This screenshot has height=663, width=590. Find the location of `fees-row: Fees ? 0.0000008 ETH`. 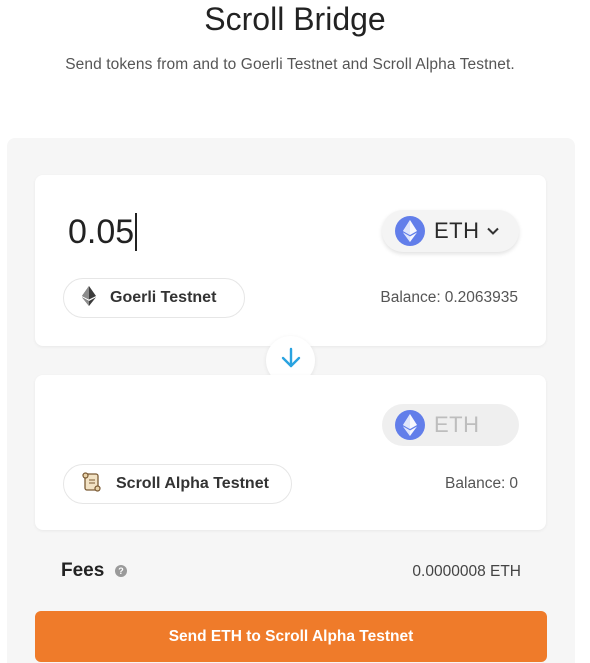

fees-row: Fees ? 0.0000008 ETH is located at coordinates (291, 572).